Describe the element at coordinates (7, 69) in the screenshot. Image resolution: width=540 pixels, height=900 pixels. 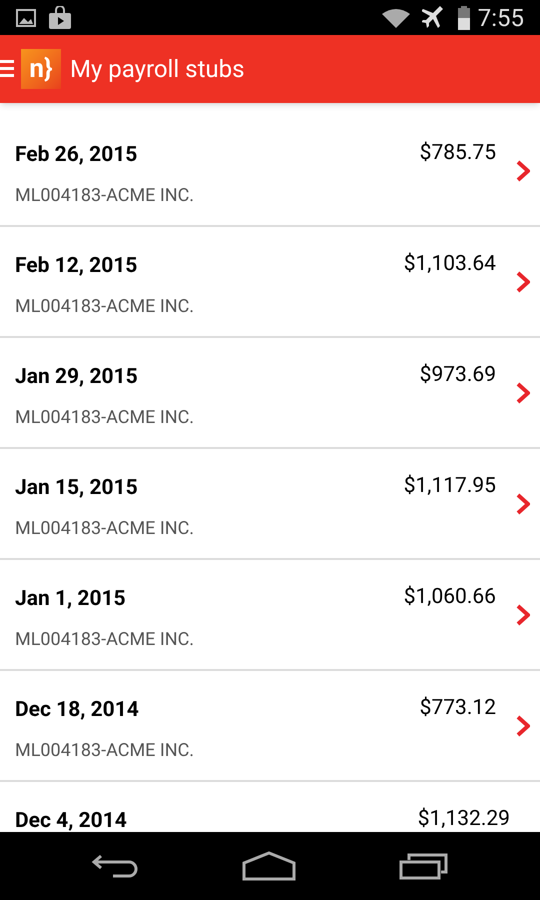
I see `menu-icon` at that location.